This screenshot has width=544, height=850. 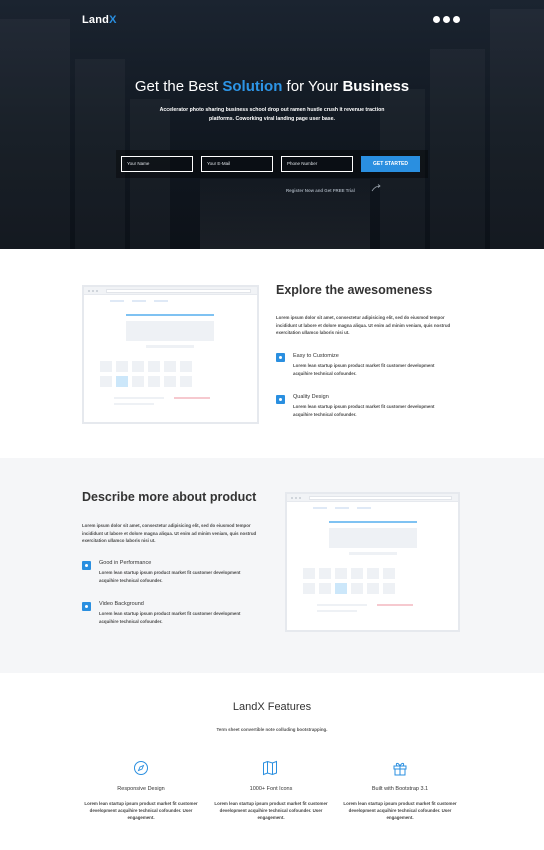 I want to click on hero-title-part: for Your, so click(x=312, y=86).